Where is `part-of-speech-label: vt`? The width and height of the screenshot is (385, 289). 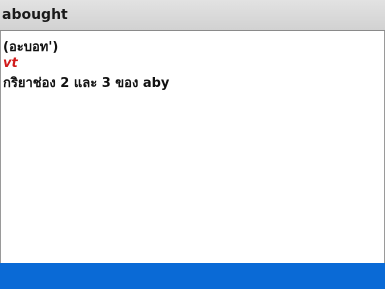
part-of-speech-label: vt is located at coordinates (10, 63).